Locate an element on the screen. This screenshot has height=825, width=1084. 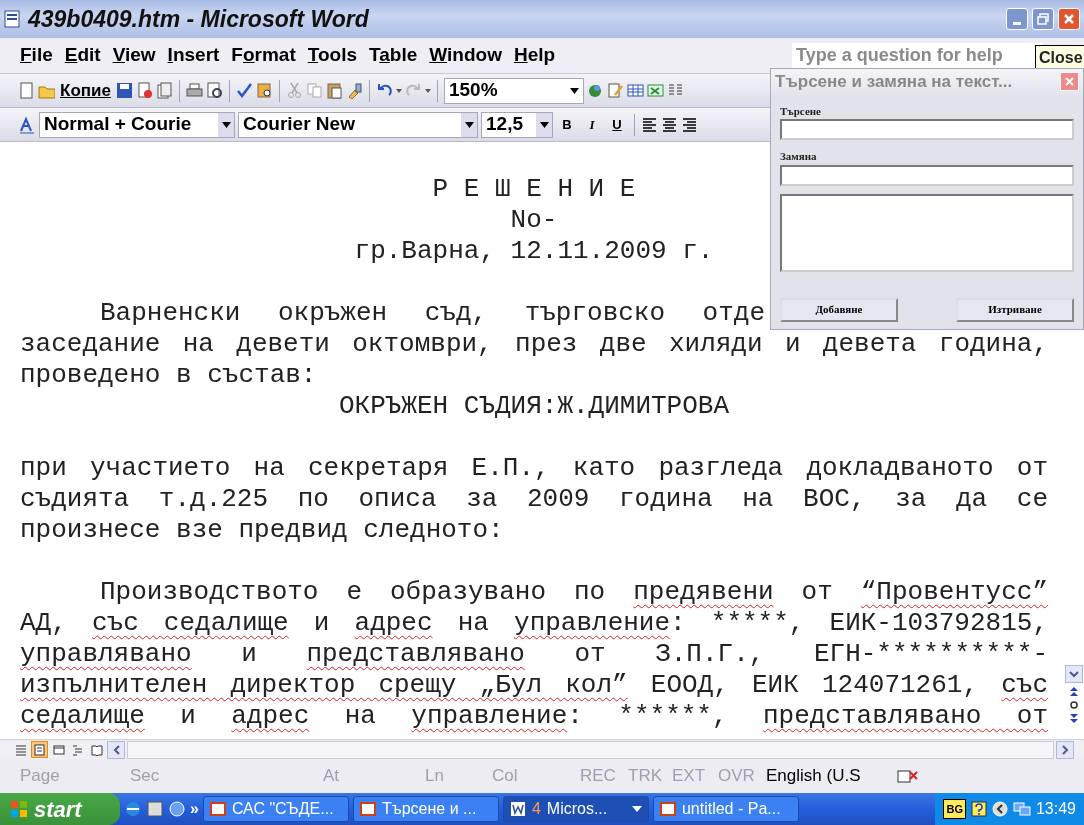
spelling-check-icon is located at coordinates (244, 90).